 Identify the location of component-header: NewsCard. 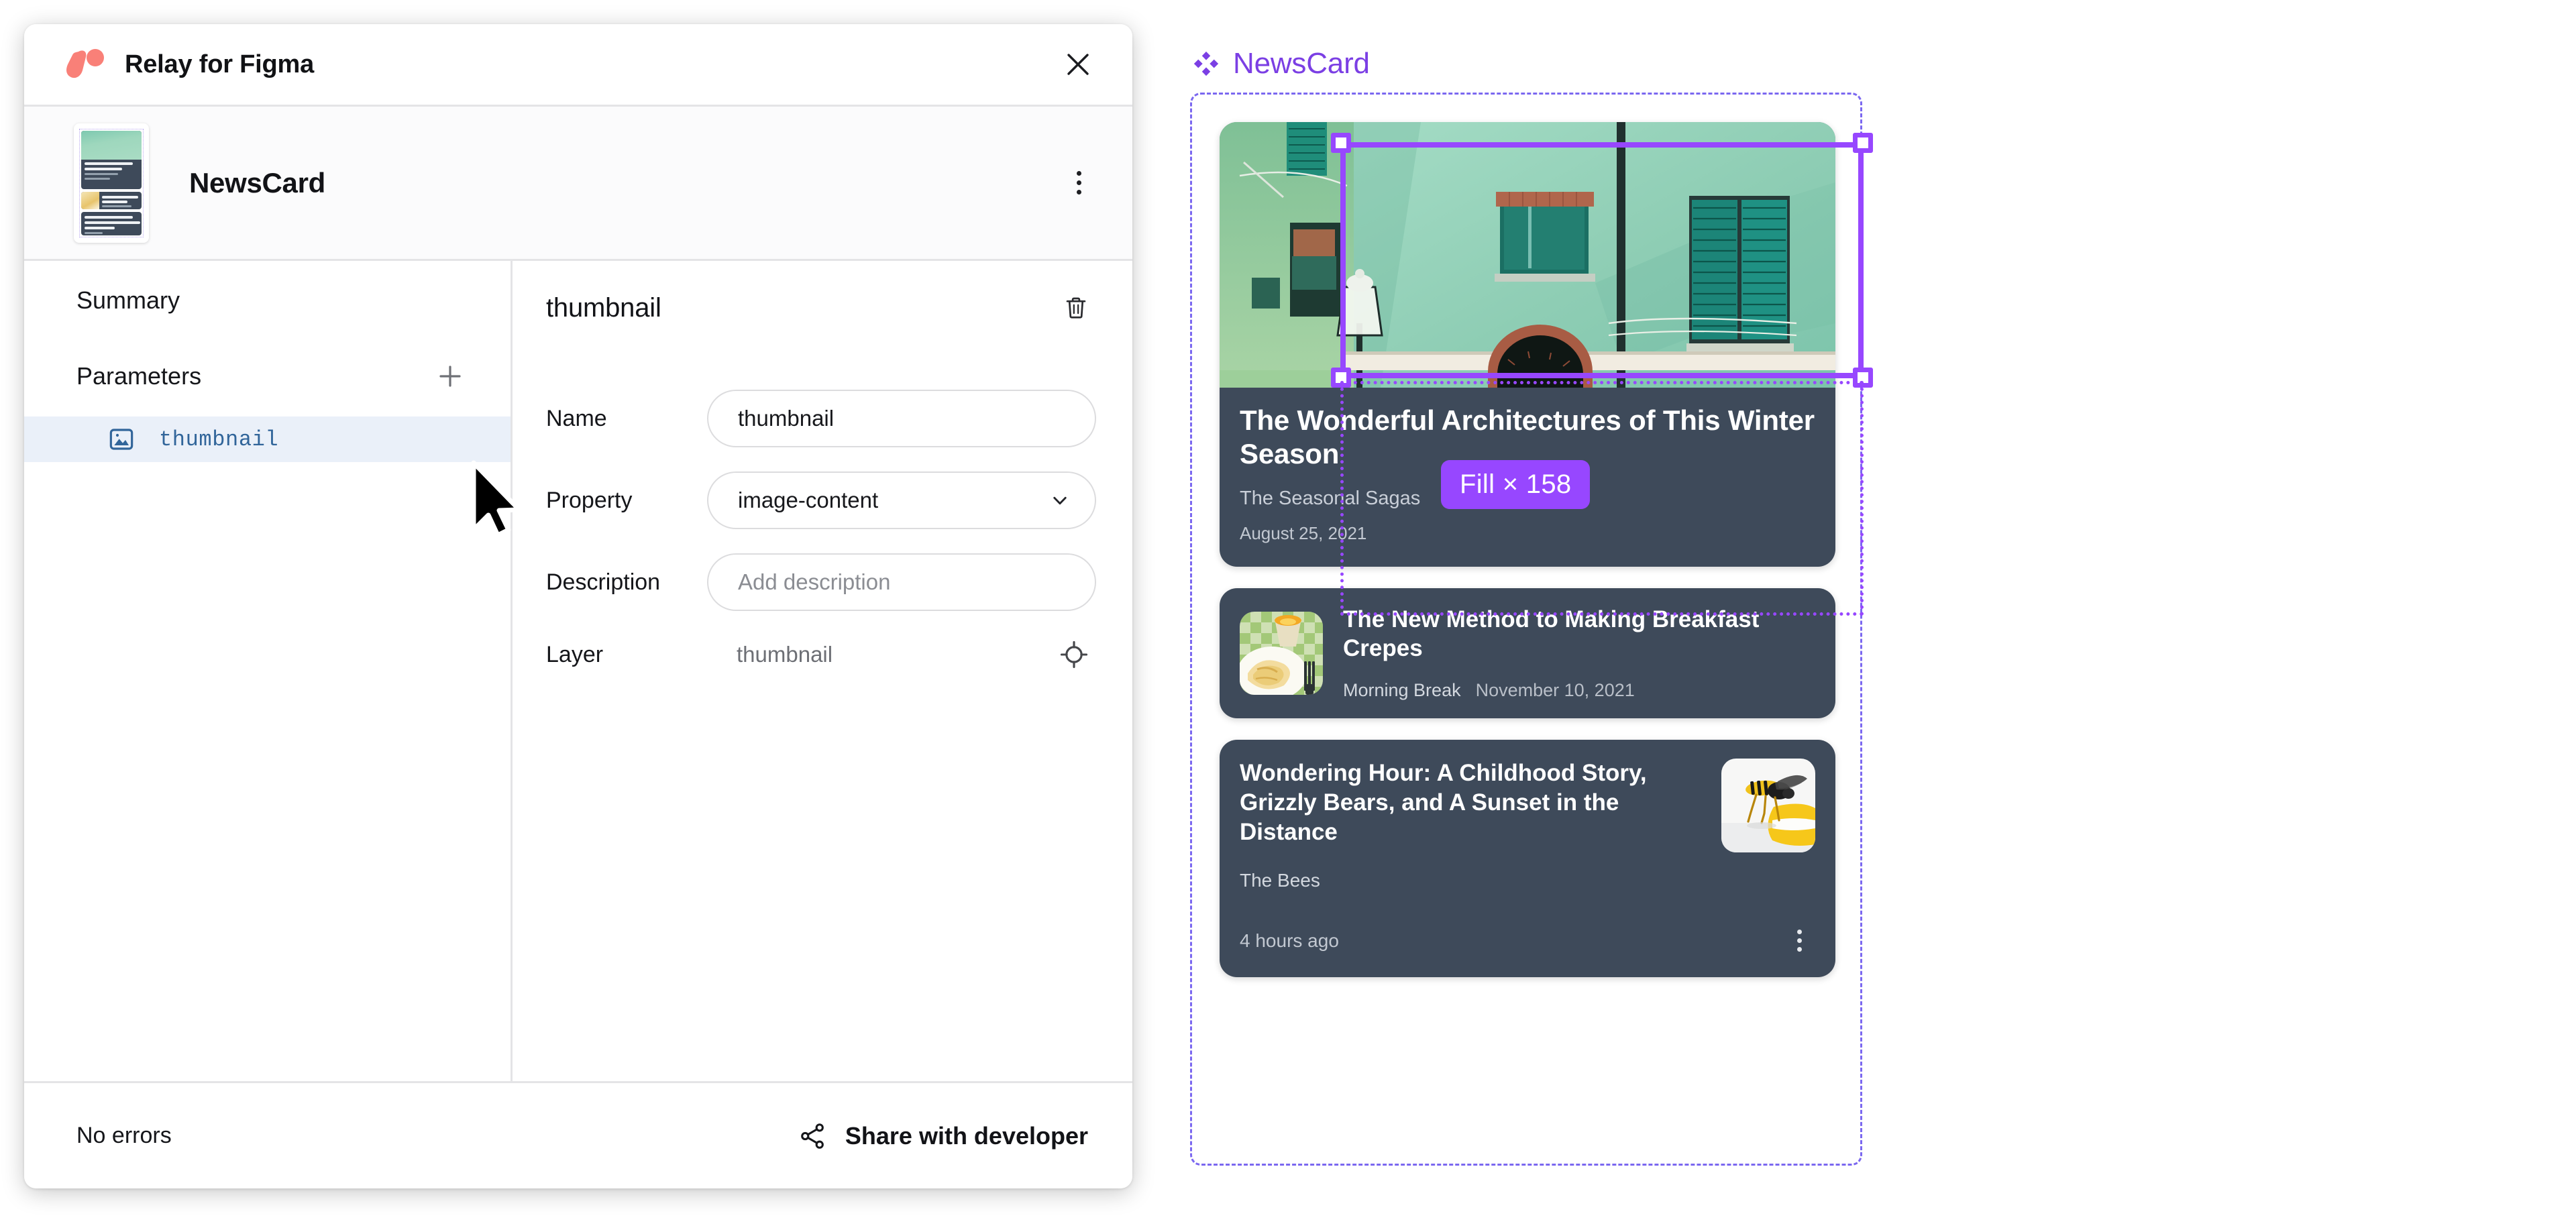
(578, 182).